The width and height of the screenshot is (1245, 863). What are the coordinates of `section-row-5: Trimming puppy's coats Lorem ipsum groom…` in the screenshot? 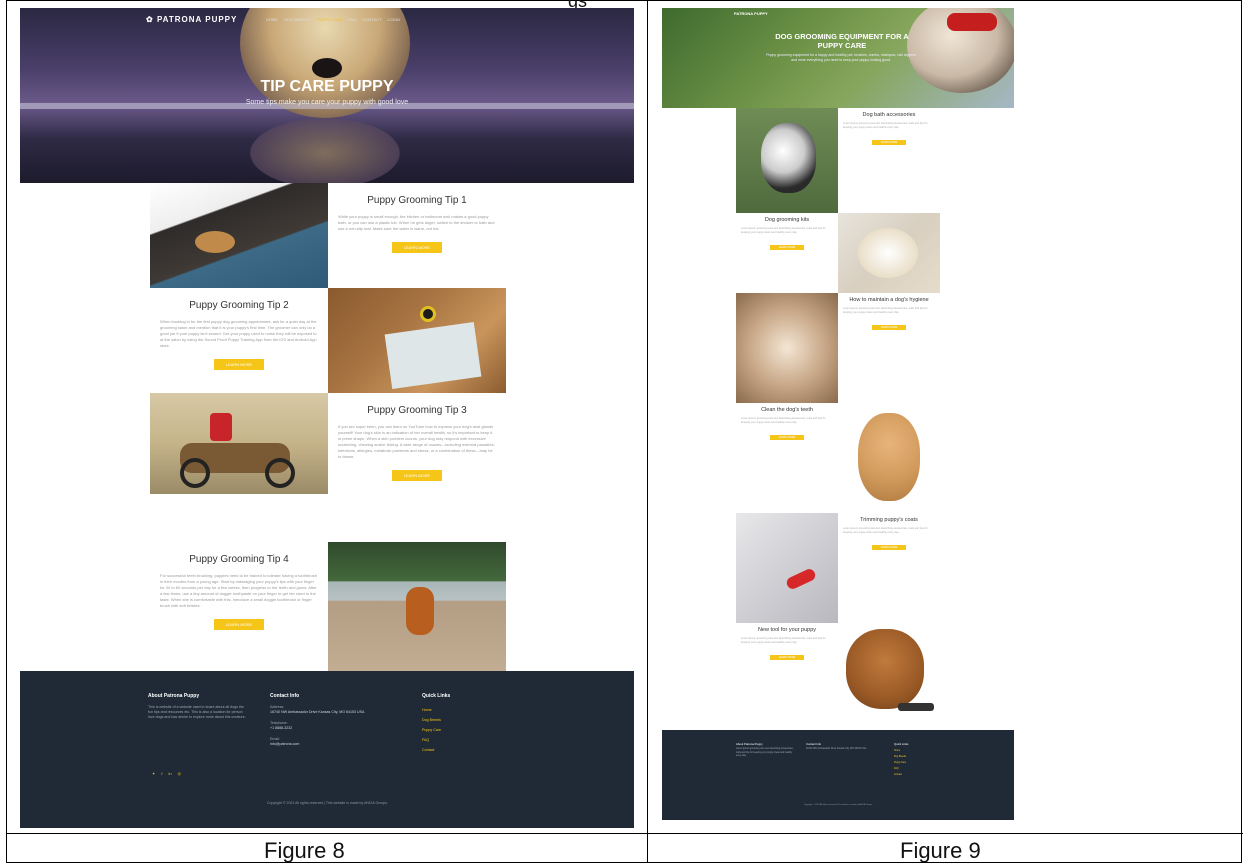 It's located at (838, 568).